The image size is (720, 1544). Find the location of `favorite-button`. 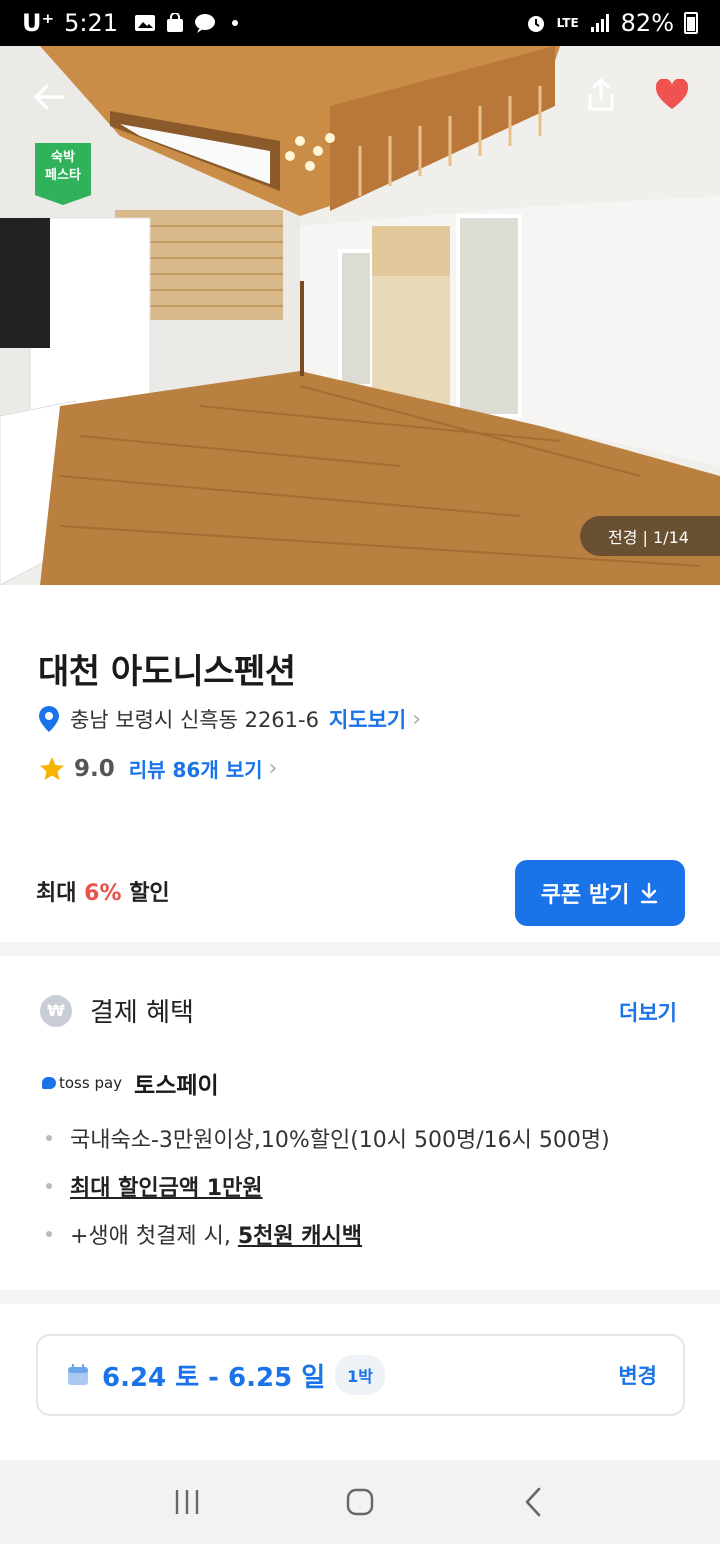

favorite-button is located at coordinates (672, 95).